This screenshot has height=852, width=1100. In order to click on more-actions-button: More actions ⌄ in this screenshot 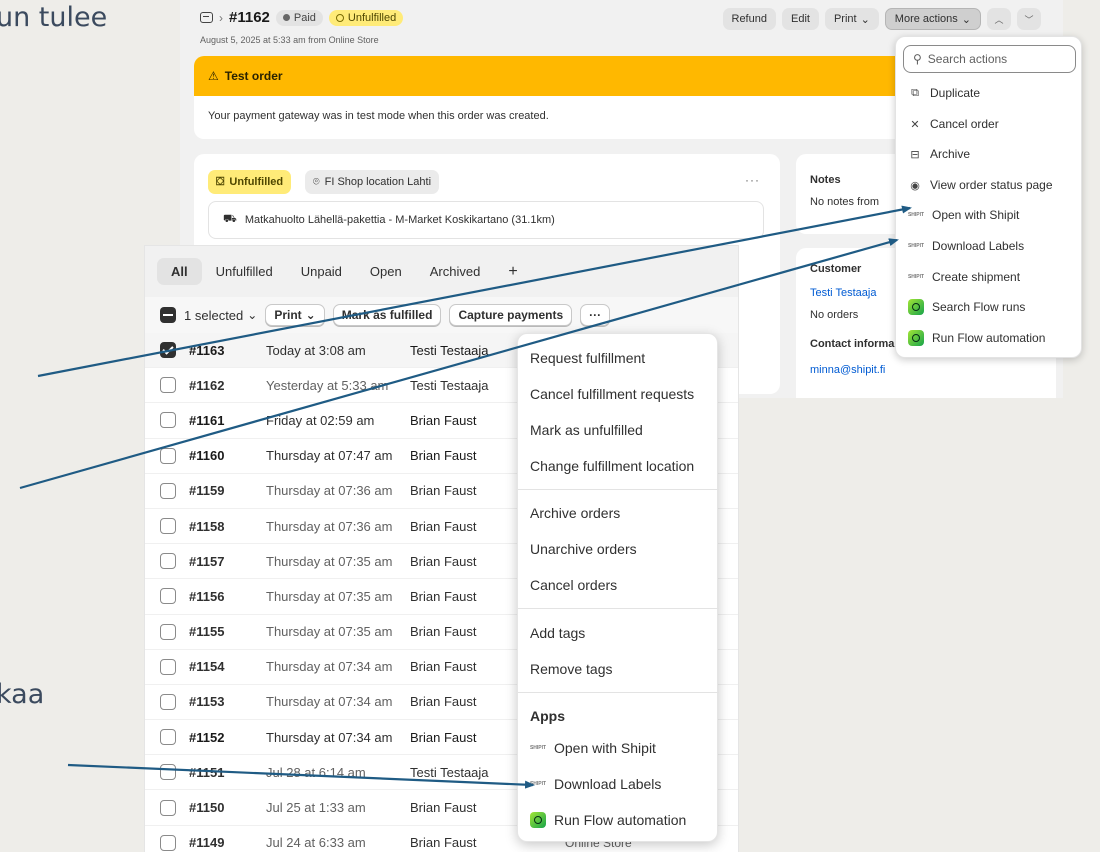, I will do `click(932, 19)`.